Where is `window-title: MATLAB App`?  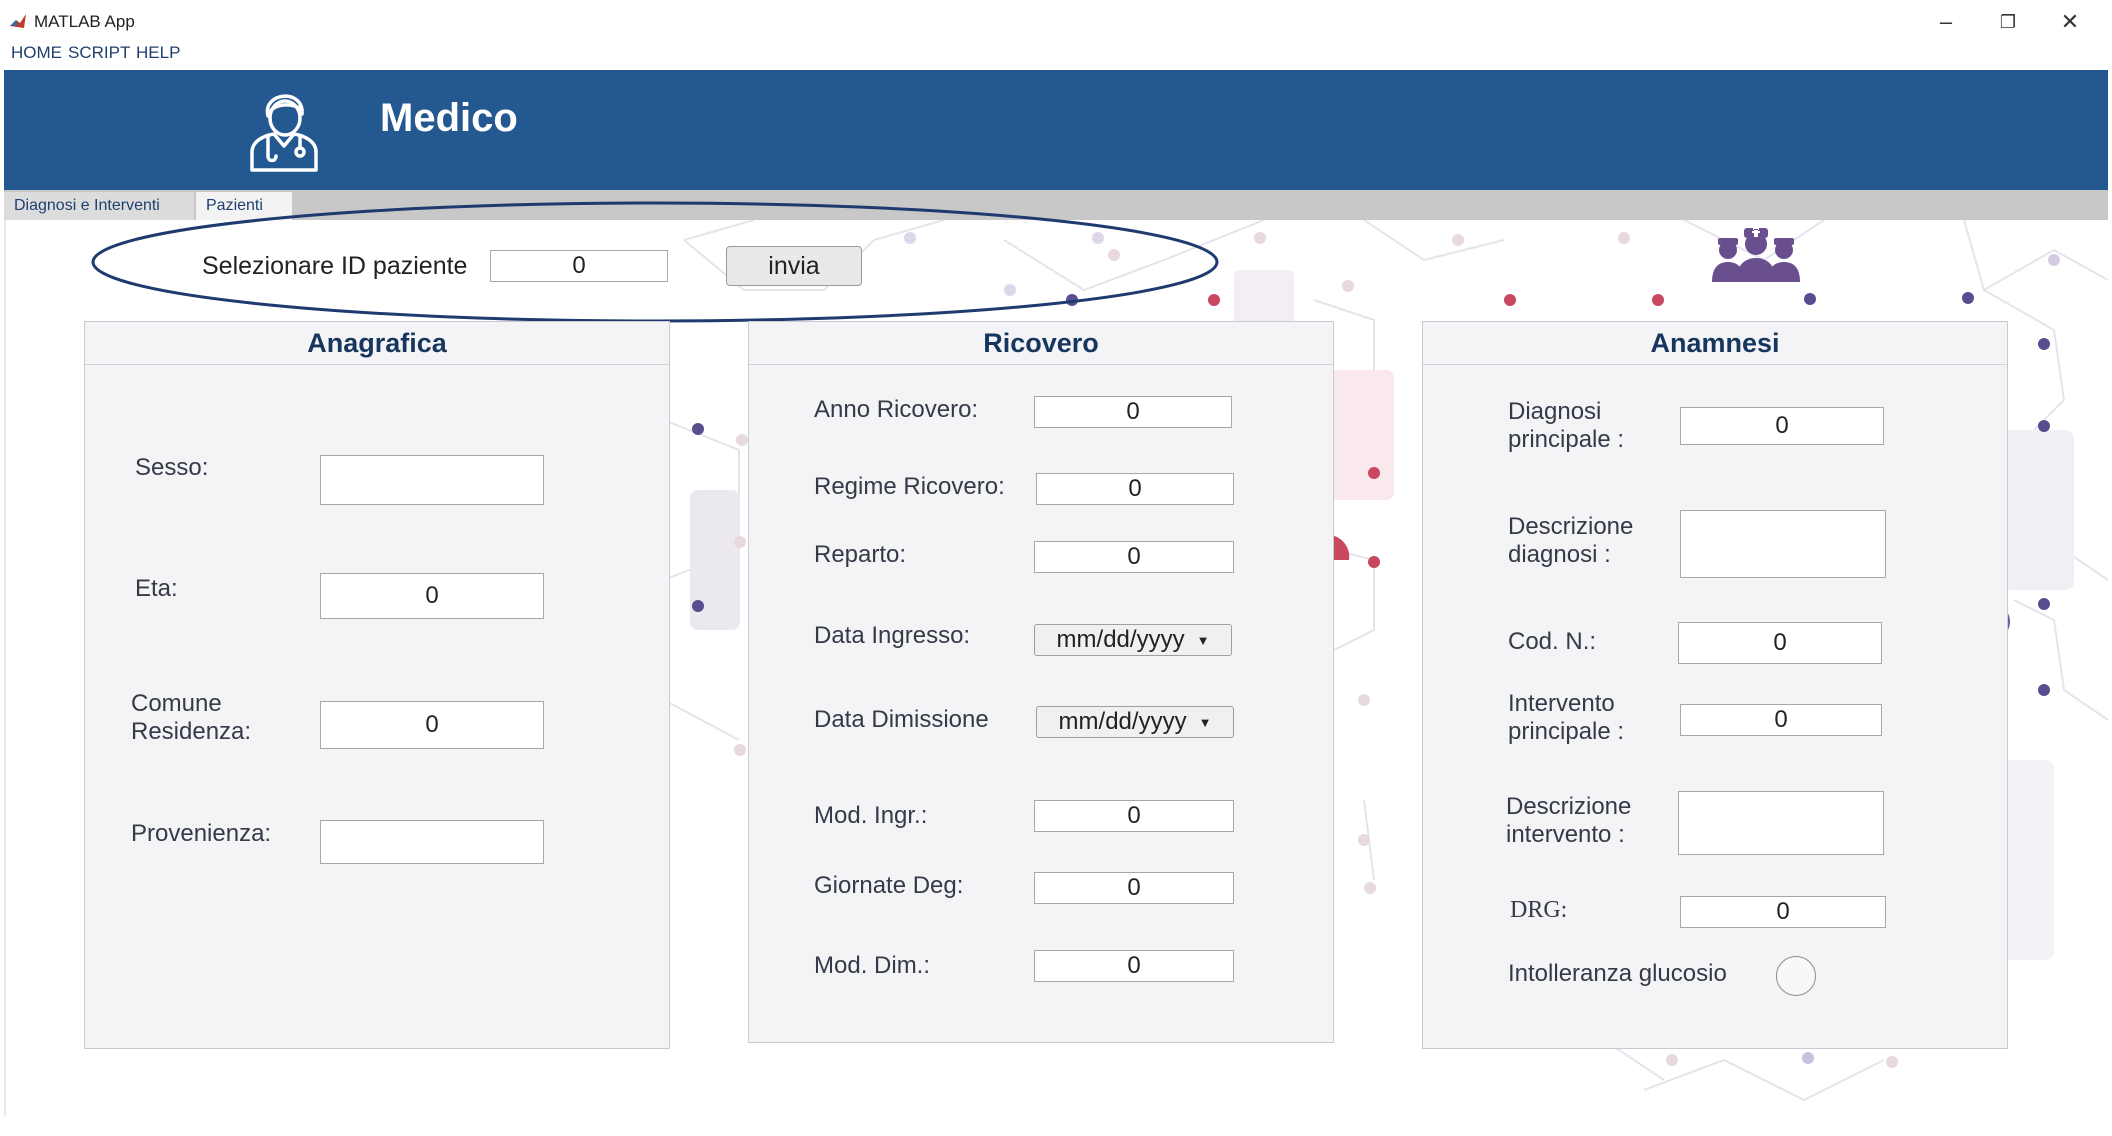 window-title: MATLAB App is located at coordinates (84, 21).